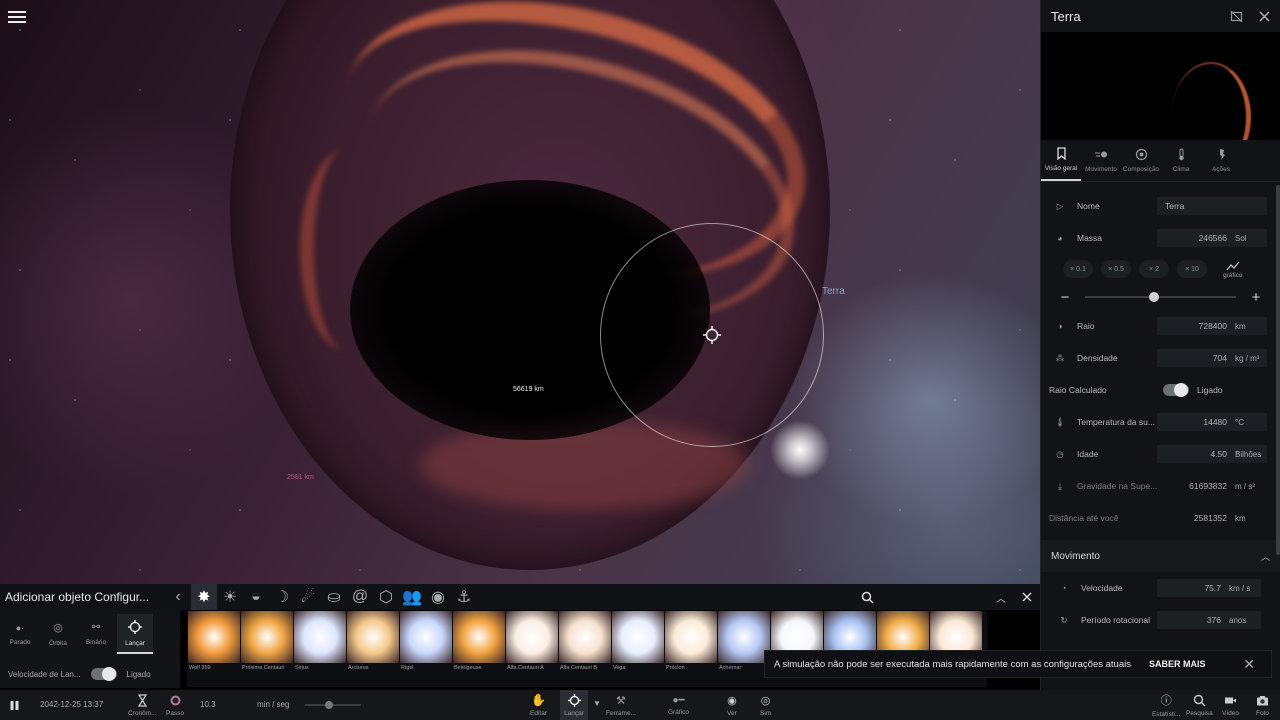 The image size is (1280, 720). I want to click on photo-button: Foto, so click(1262, 705).